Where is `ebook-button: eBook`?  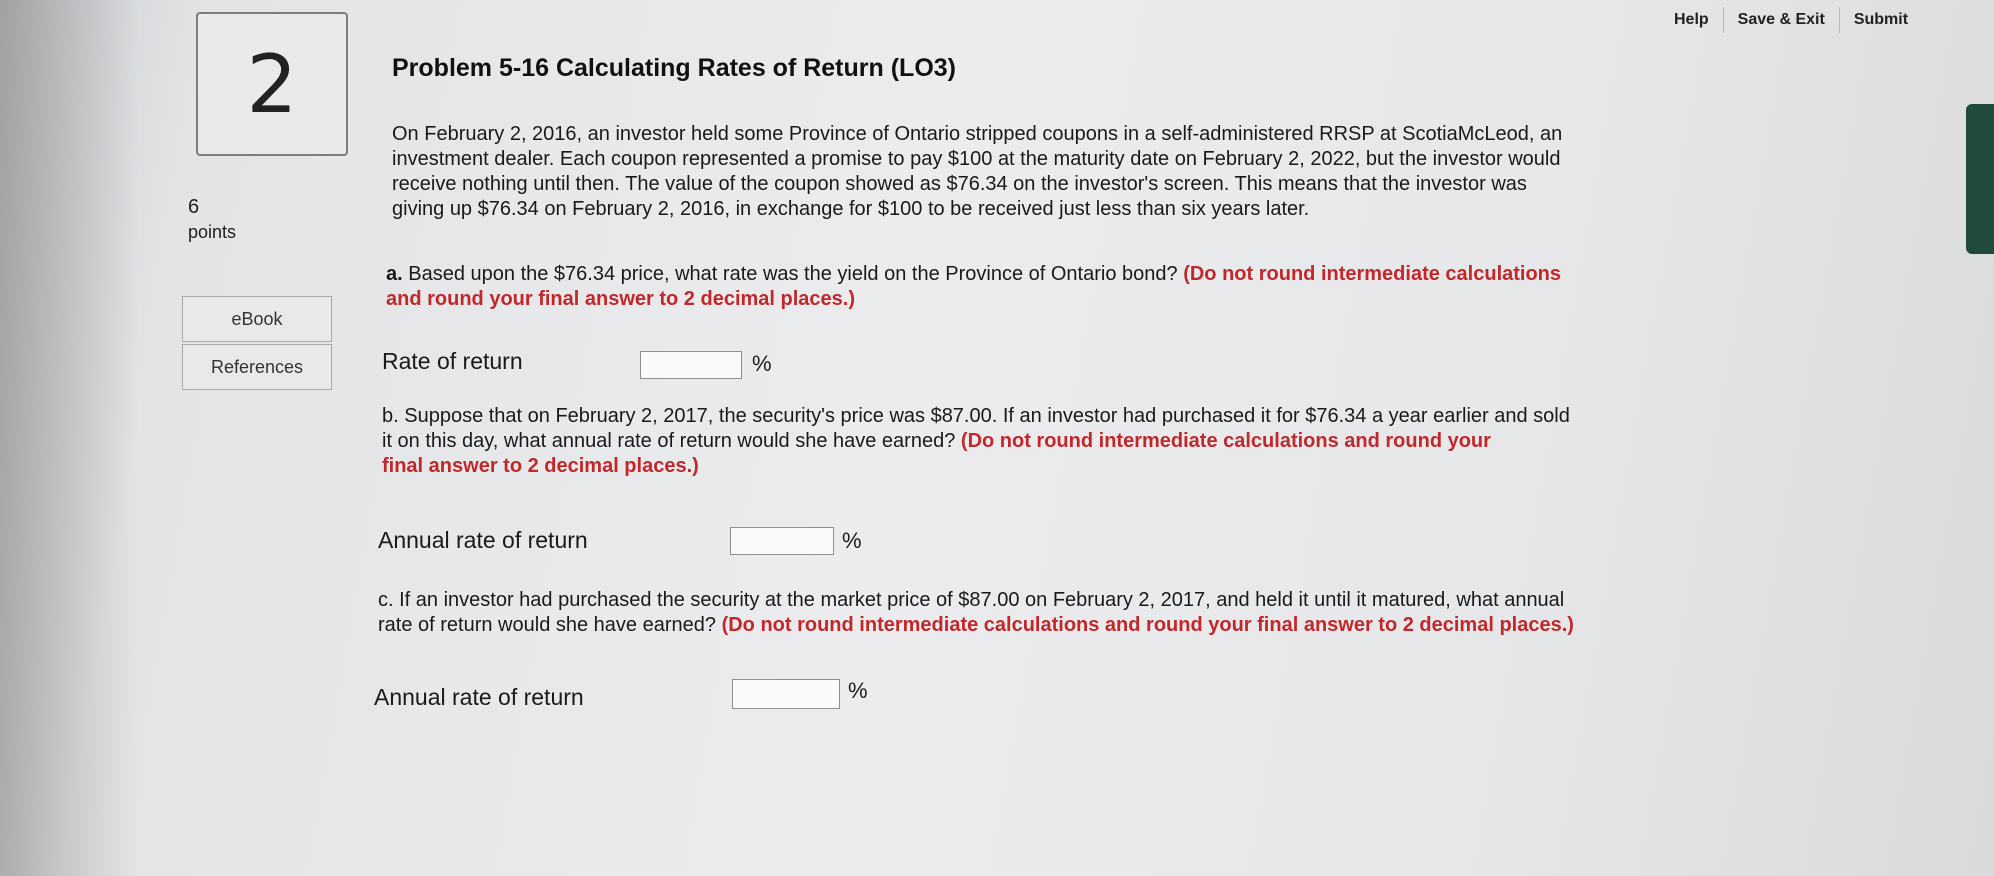
ebook-button: eBook is located at coordinates (257, 319).